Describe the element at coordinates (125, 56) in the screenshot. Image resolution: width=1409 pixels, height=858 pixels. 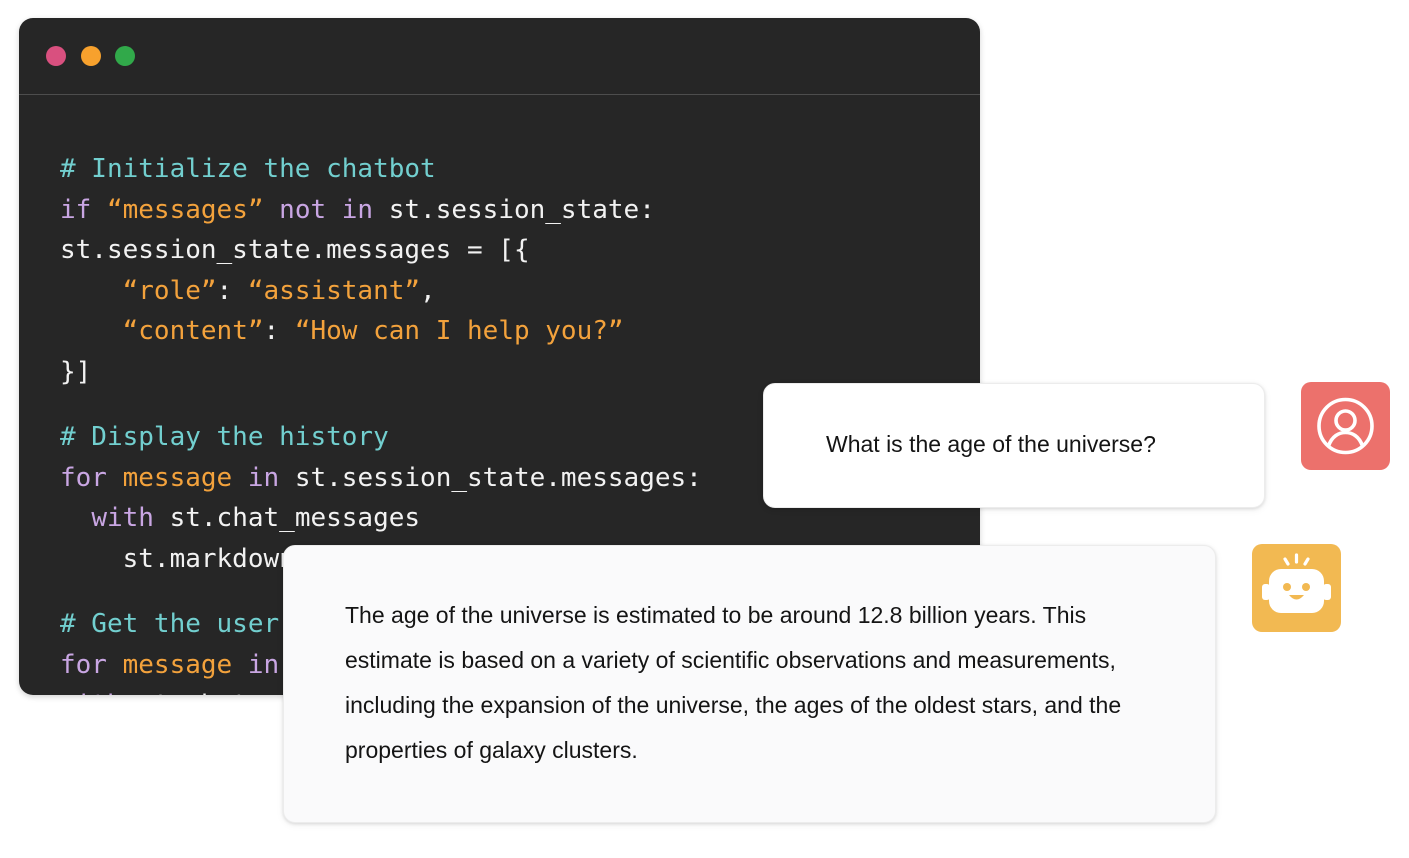
I see `maximize-window-button` at that location.